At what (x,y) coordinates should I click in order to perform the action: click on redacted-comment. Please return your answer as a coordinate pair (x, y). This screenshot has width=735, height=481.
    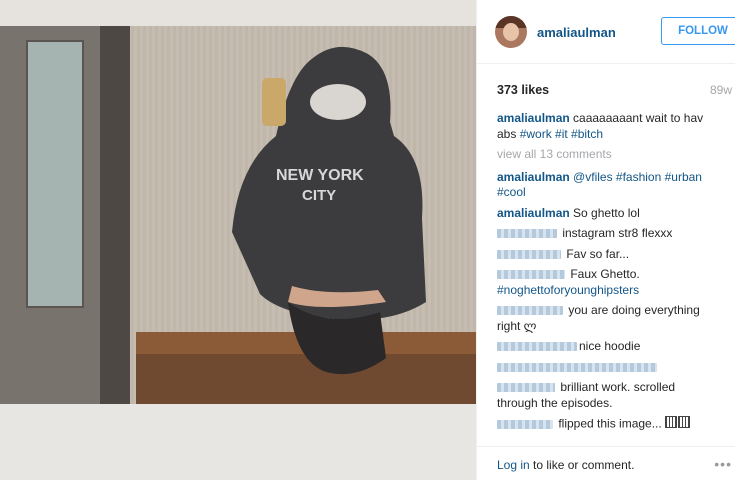
    Looking at the image, I should click on (577, 367).